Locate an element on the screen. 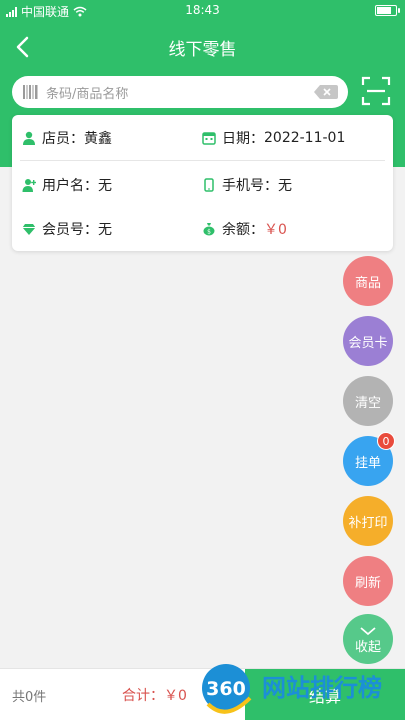 The image size is (405, 720). phone-field: 手机号： 无 is located at coordinates (247, 185).